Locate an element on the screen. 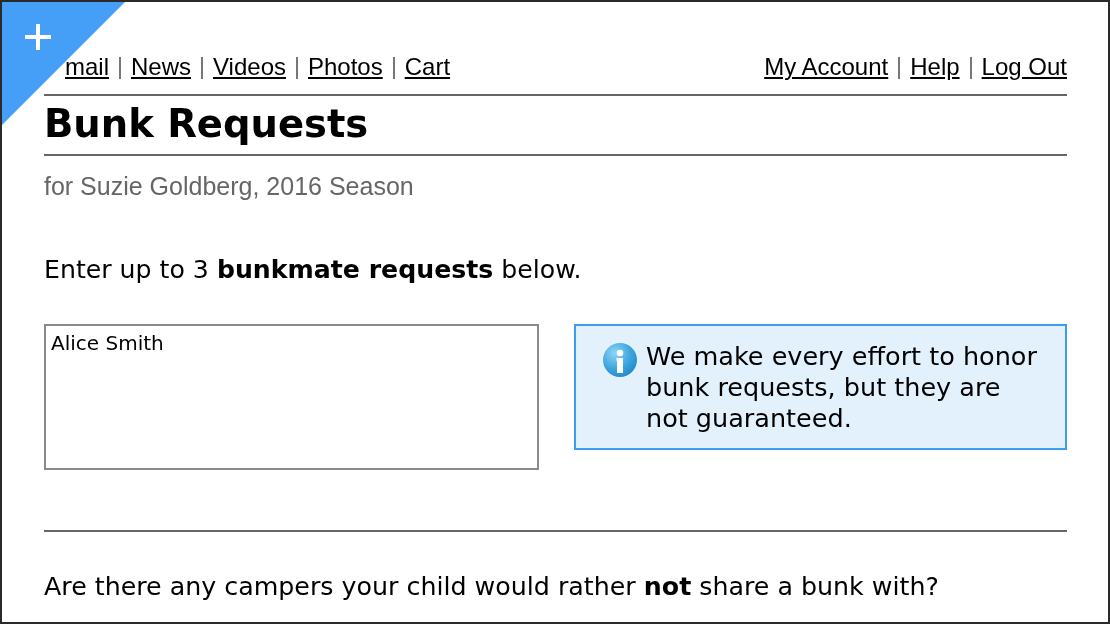  nav-link: Photos is located at coordinates (345, 67).